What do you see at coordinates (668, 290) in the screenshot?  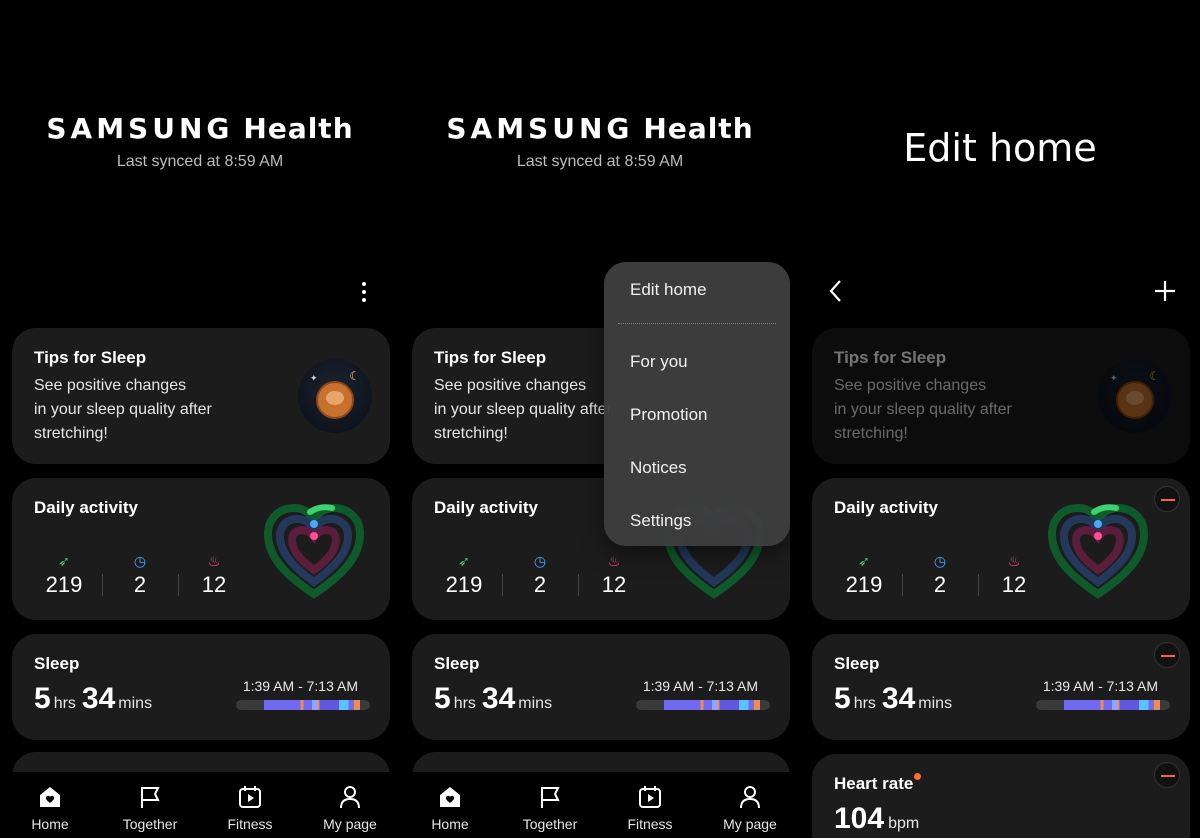 I see `menu-item-edit-home: Edit home` at bounding box center [668, 290].